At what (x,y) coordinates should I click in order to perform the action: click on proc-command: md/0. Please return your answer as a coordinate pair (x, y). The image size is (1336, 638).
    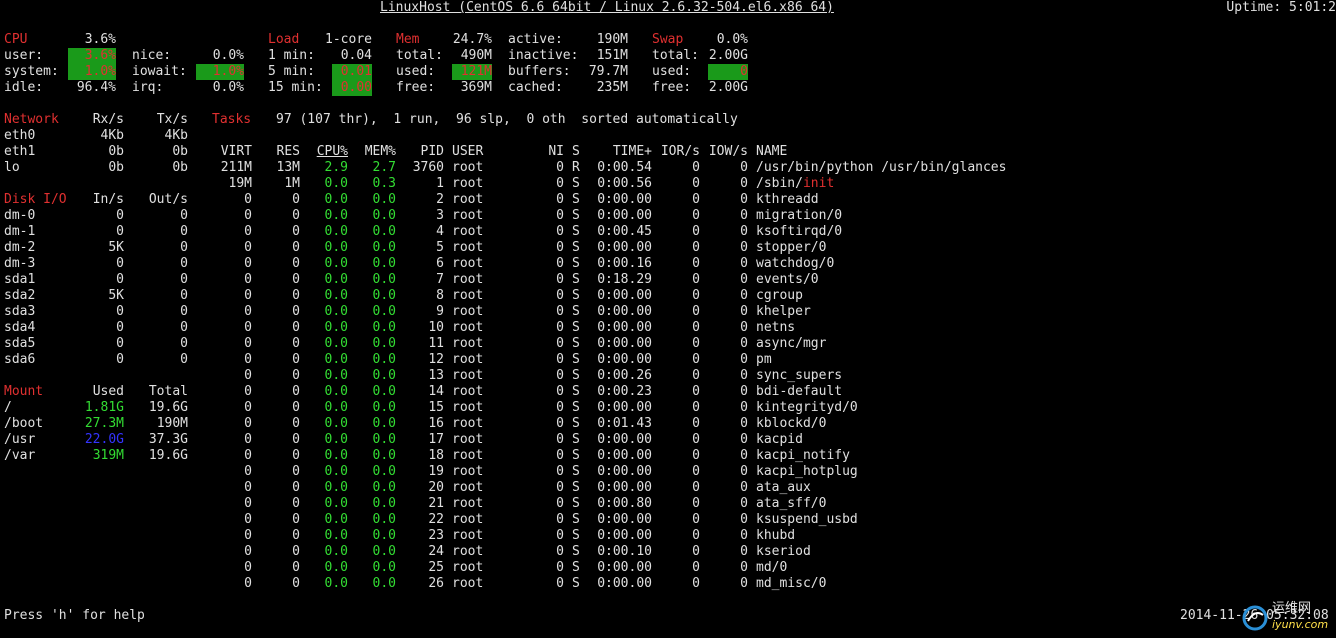
    Looking at the image, I should click on (771, 568).